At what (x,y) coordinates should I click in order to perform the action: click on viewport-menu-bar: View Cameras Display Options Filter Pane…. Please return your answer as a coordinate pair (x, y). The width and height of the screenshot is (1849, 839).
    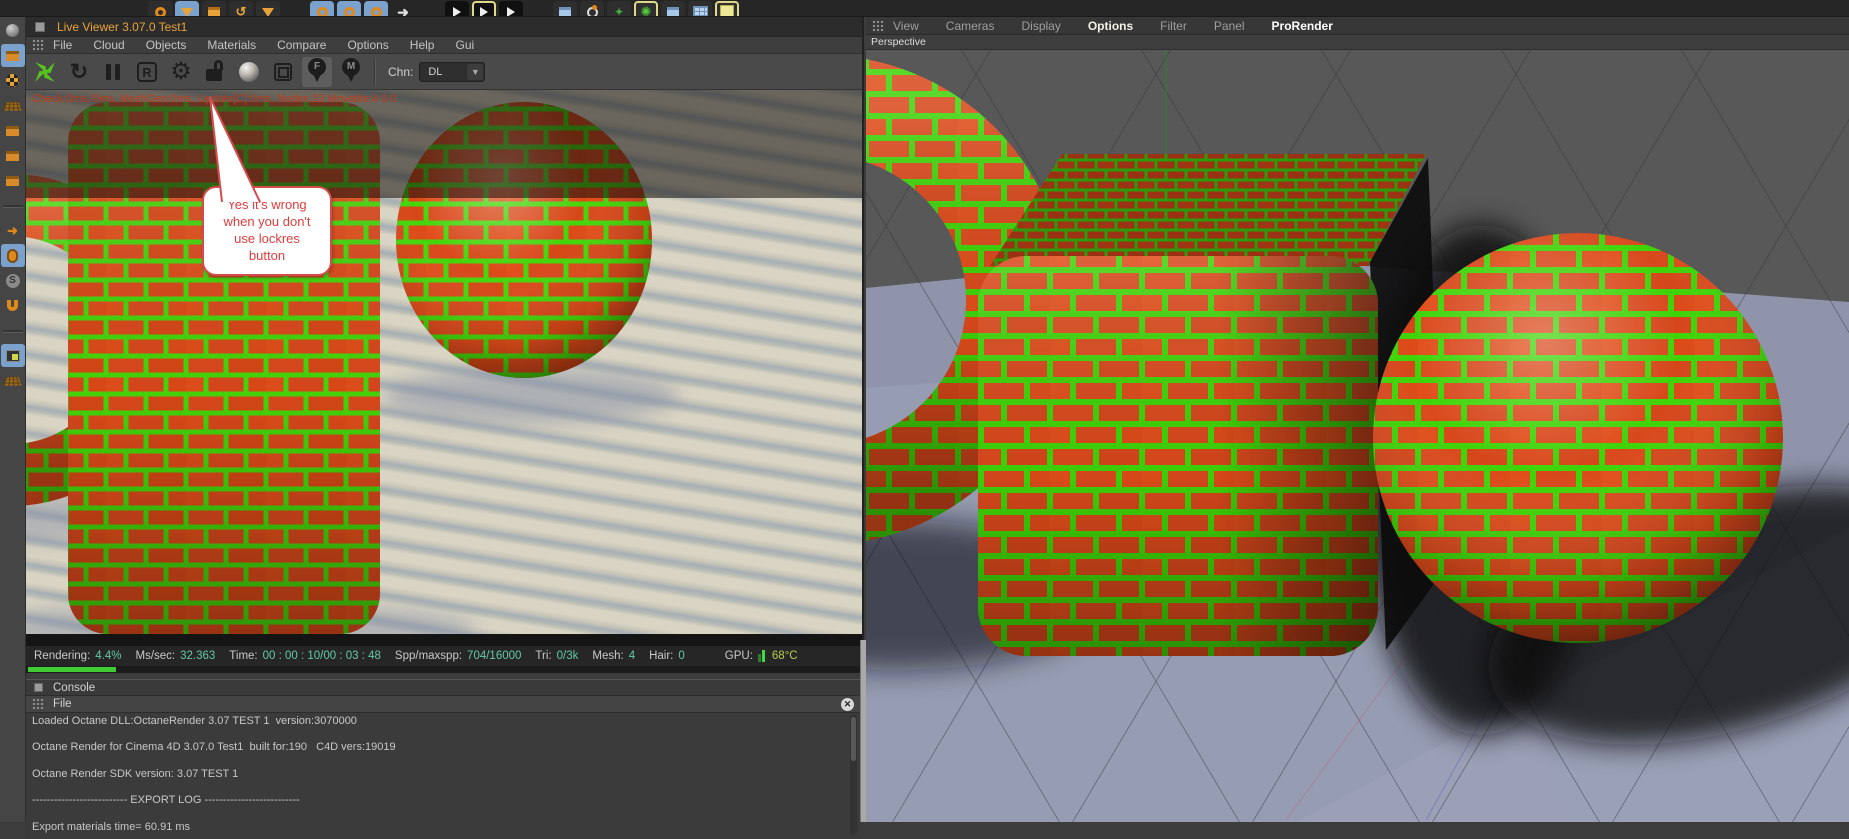
    Looking at the image, I should click on (1357, 26).